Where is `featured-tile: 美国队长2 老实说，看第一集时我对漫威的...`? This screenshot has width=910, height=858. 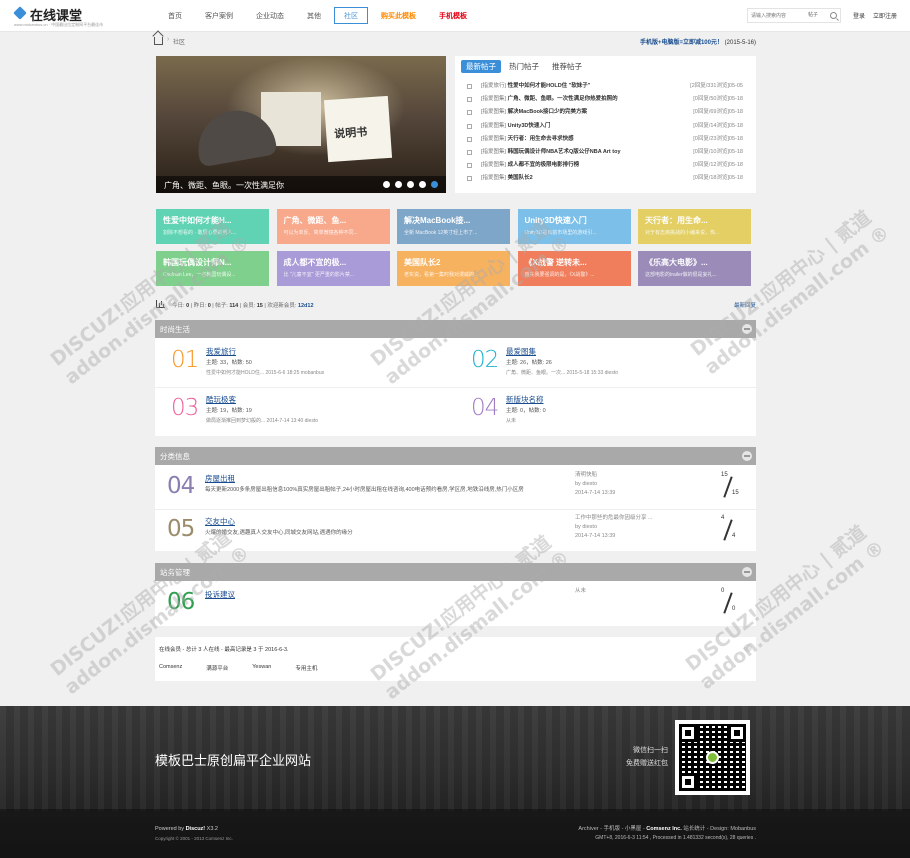 featured-tile: 美国队长2 老实说，看第一集时我对漫威的... is located at coordinates (453, 268).